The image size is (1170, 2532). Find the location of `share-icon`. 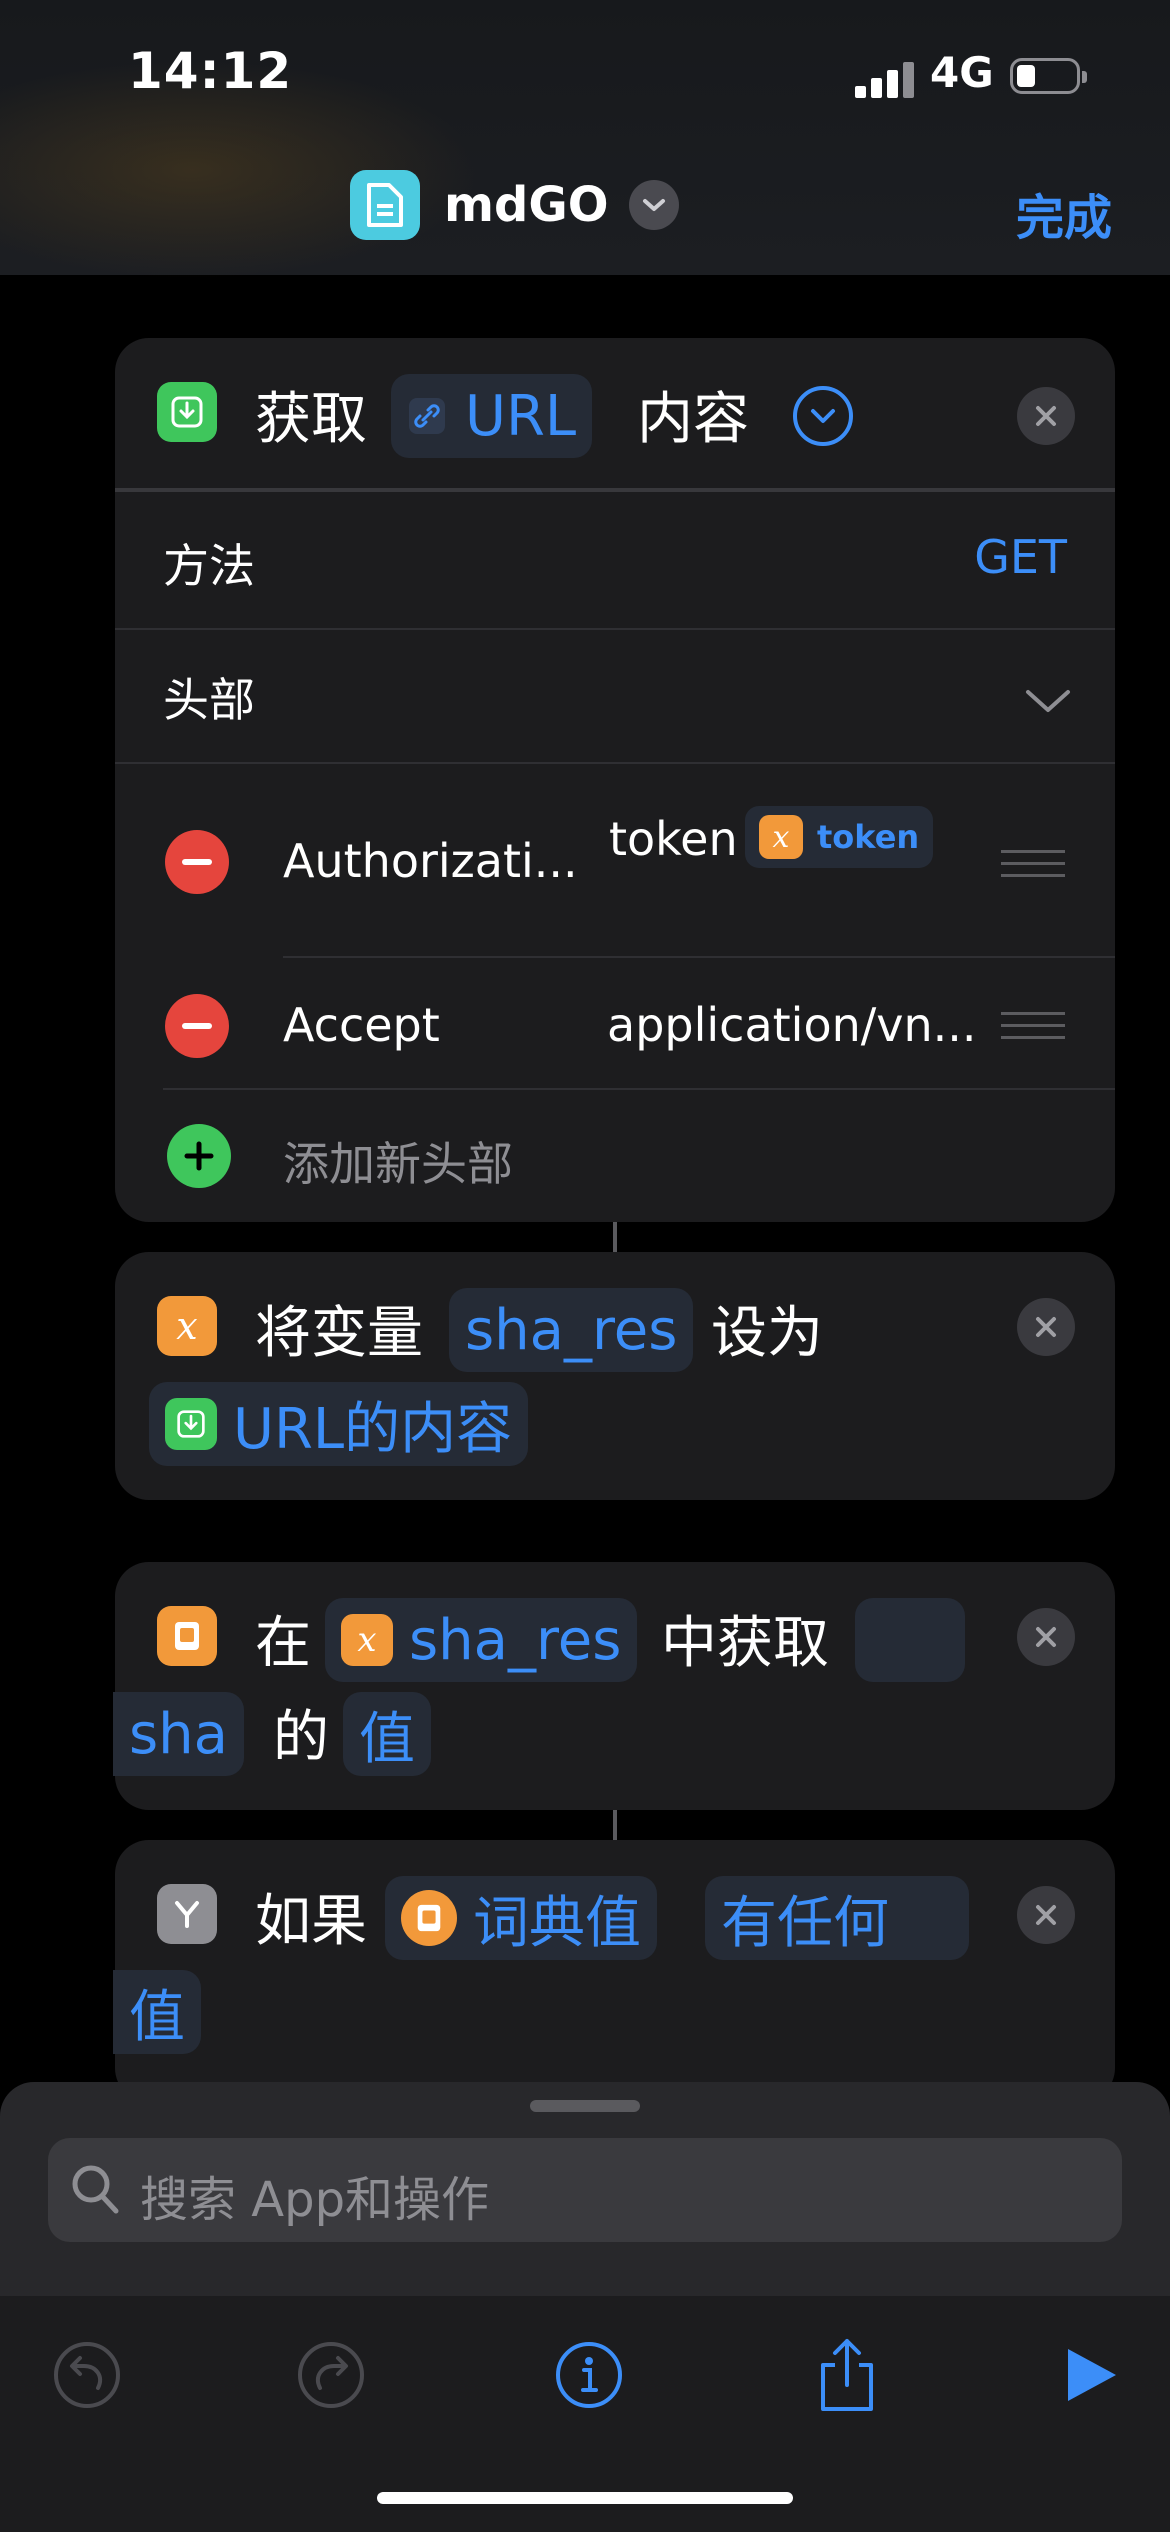

share-icon is located at coordinates (847, 2375).